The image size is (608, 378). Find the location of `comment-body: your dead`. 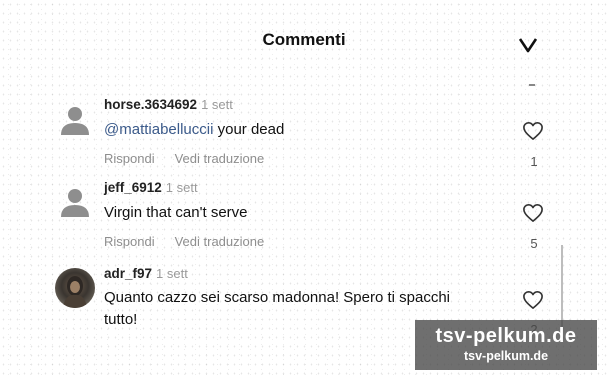

comment-body: your dead is located at coordinates (249, 129).